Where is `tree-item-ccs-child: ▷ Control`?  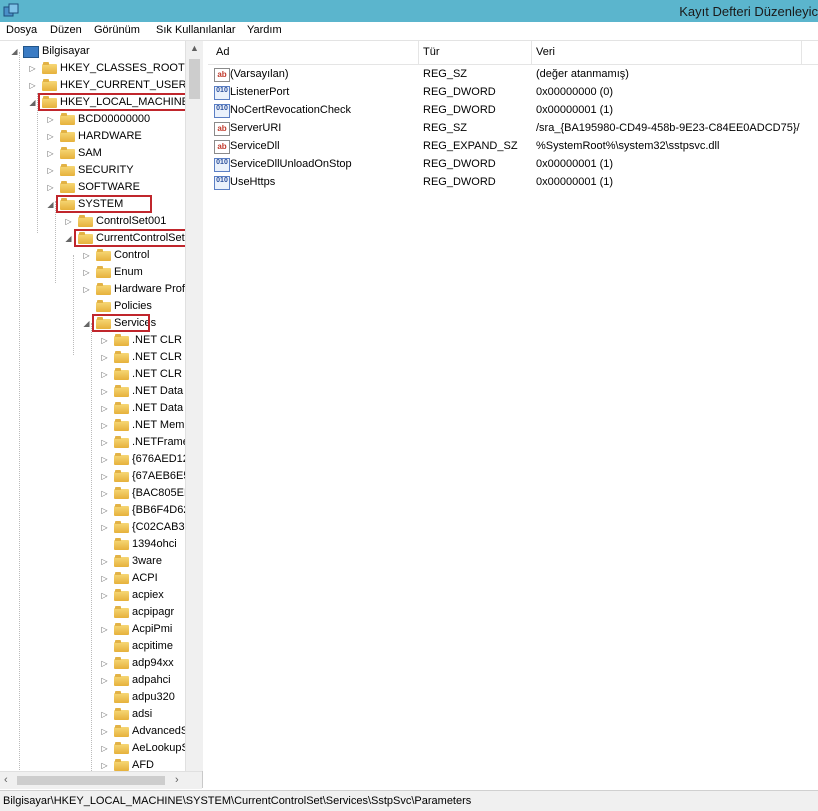
tree-item-ccs-child: ▷ Control is located at coordinates (100, 255).